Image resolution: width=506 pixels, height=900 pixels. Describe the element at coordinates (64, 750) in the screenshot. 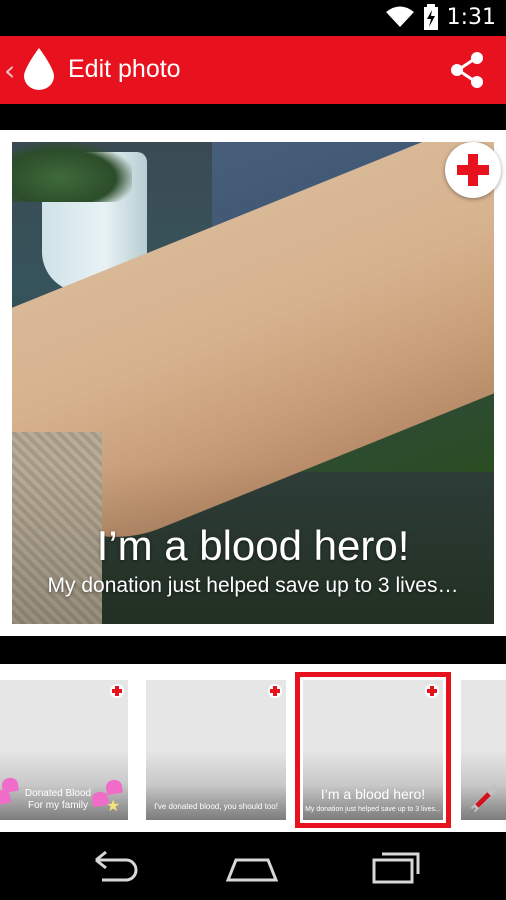

I see `template-thumb: ★ Donated Blood For my family` at that location.